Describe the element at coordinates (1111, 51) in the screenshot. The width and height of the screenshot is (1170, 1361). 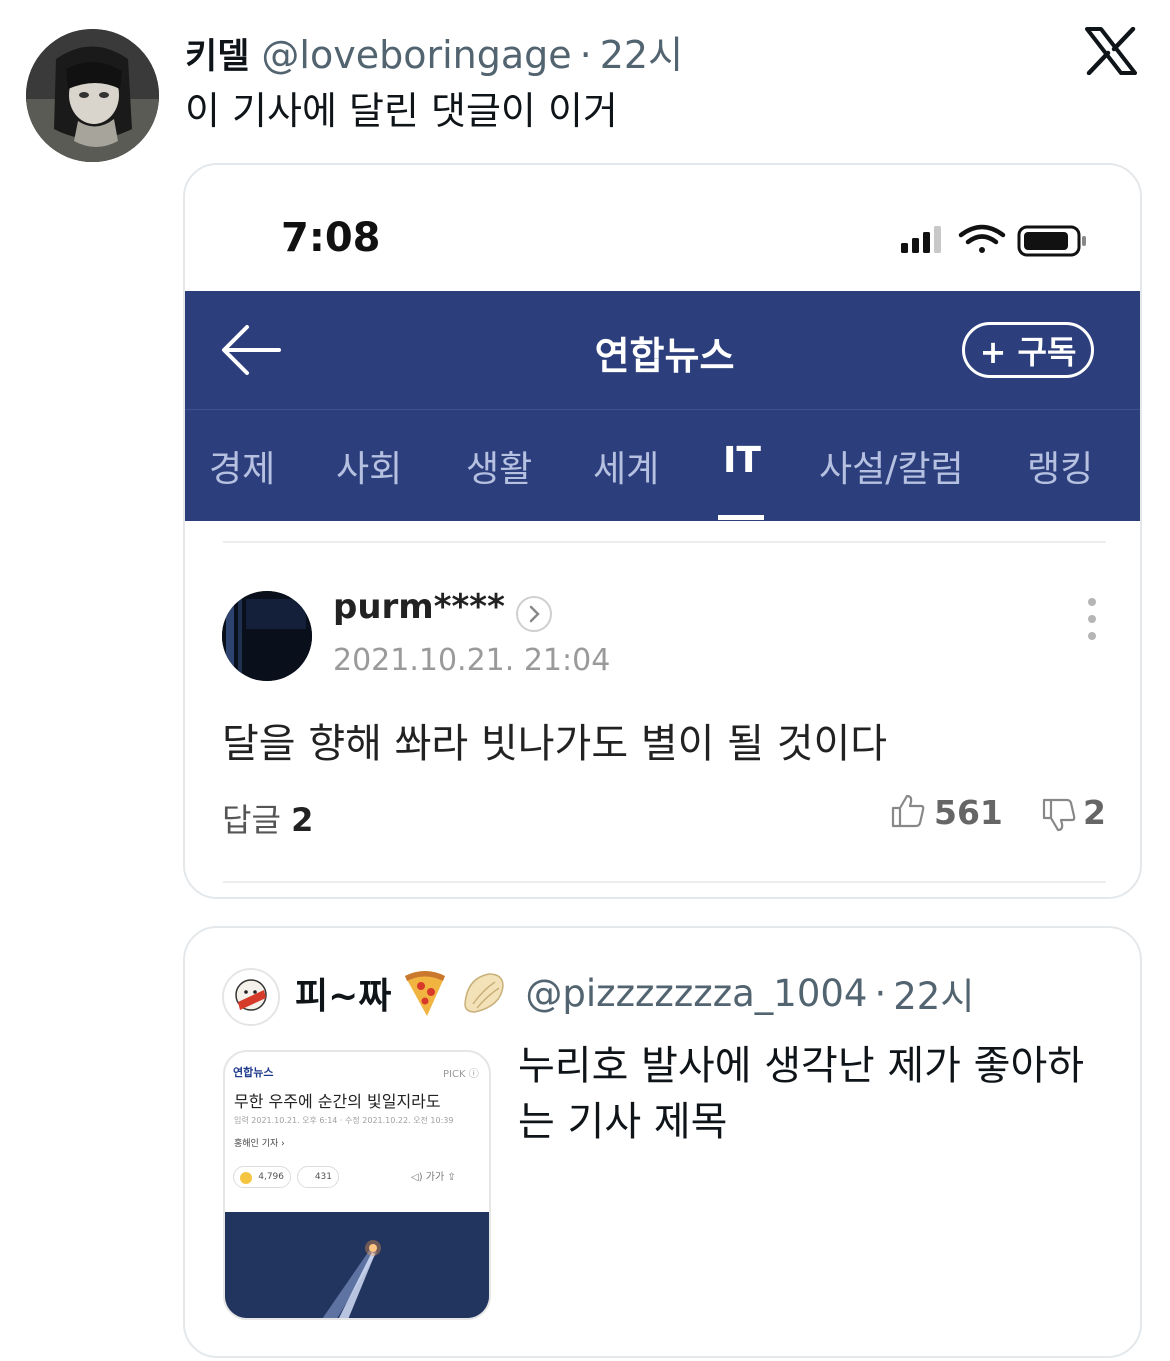
I see `x-logo-icon` at that location.